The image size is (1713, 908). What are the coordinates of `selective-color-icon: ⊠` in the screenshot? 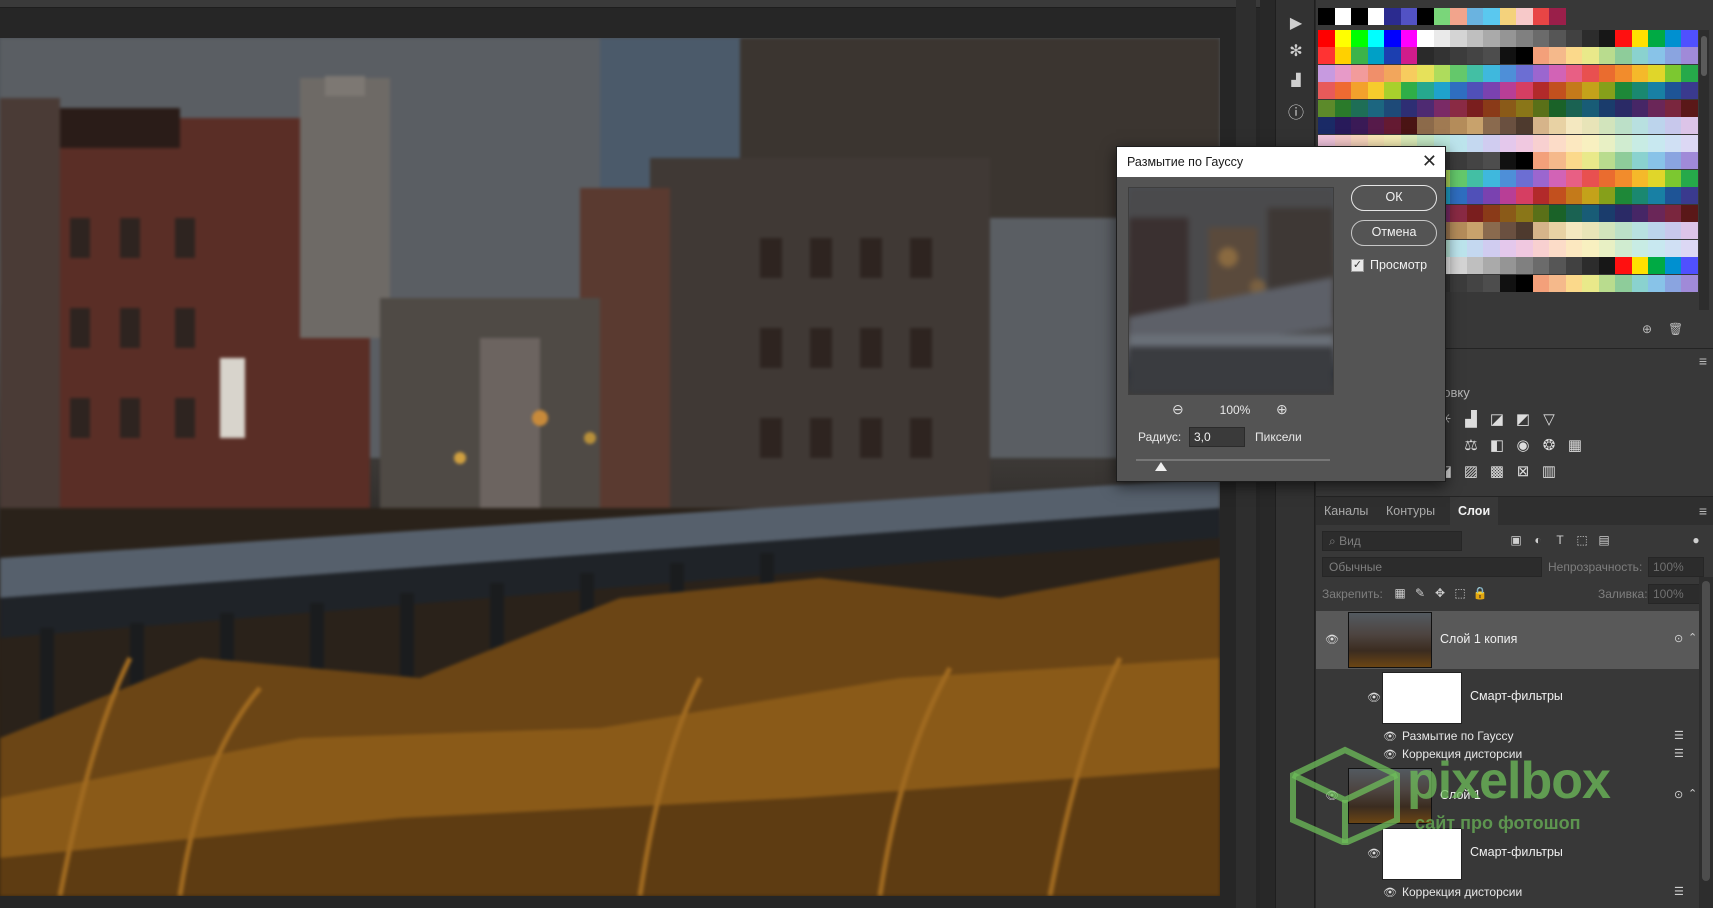 It's located at (1523, 472).